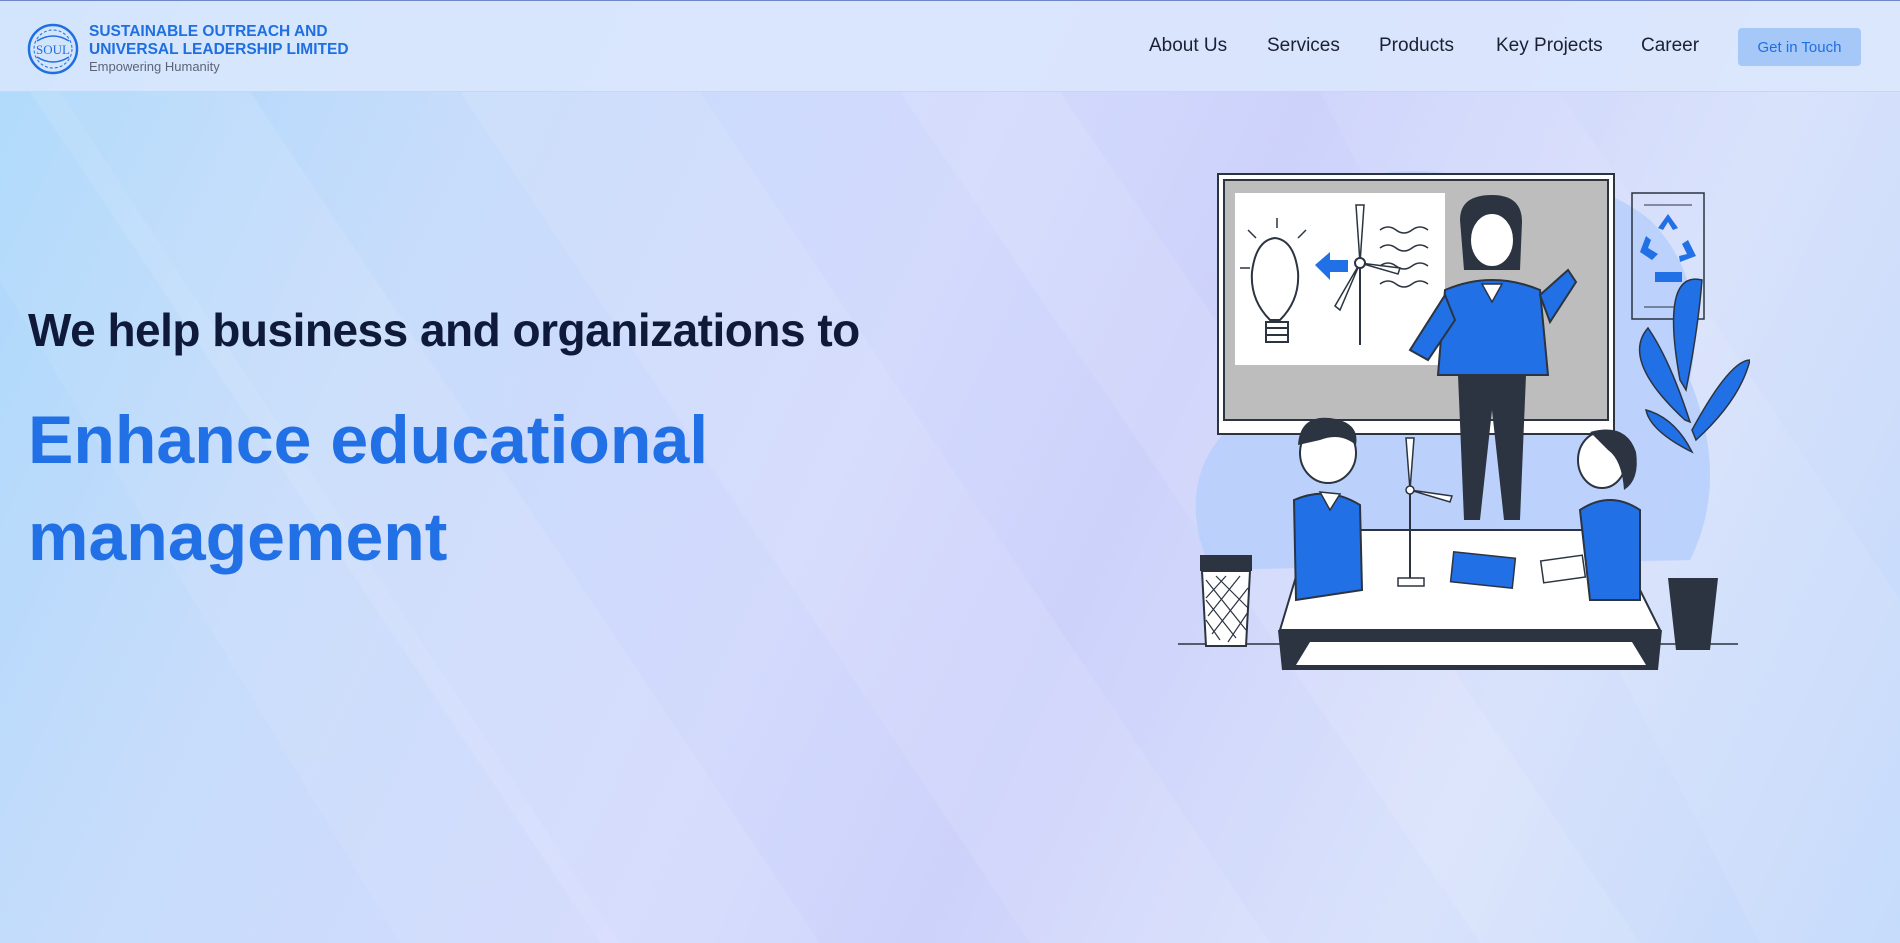  What do you see at coordinates (1799, 47) in the screenshot?
I see `get-in-touch-button: Get in Touch` at bounding box center [1799, 47].